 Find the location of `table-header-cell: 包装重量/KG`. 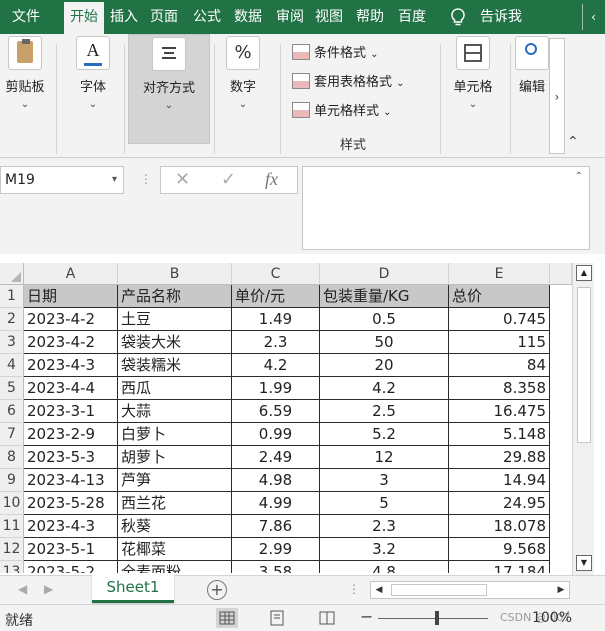

table-header-cell: 包装重量/KG is located at coordinates (384, 296).